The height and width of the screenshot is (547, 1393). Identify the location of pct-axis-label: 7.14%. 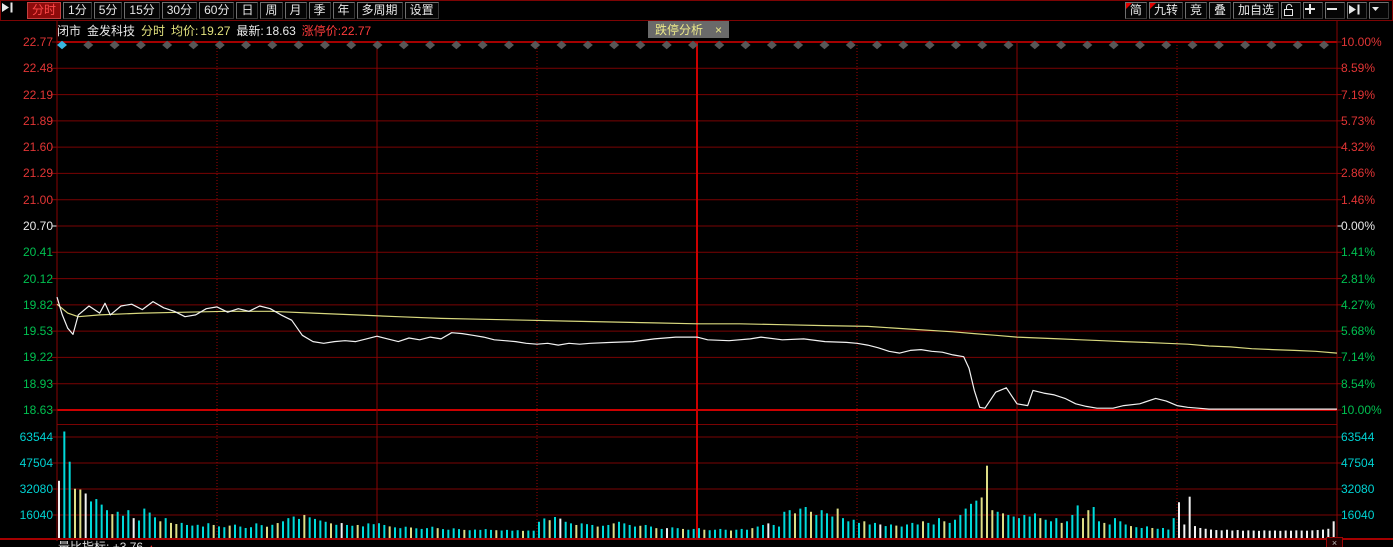
(1358, 357).